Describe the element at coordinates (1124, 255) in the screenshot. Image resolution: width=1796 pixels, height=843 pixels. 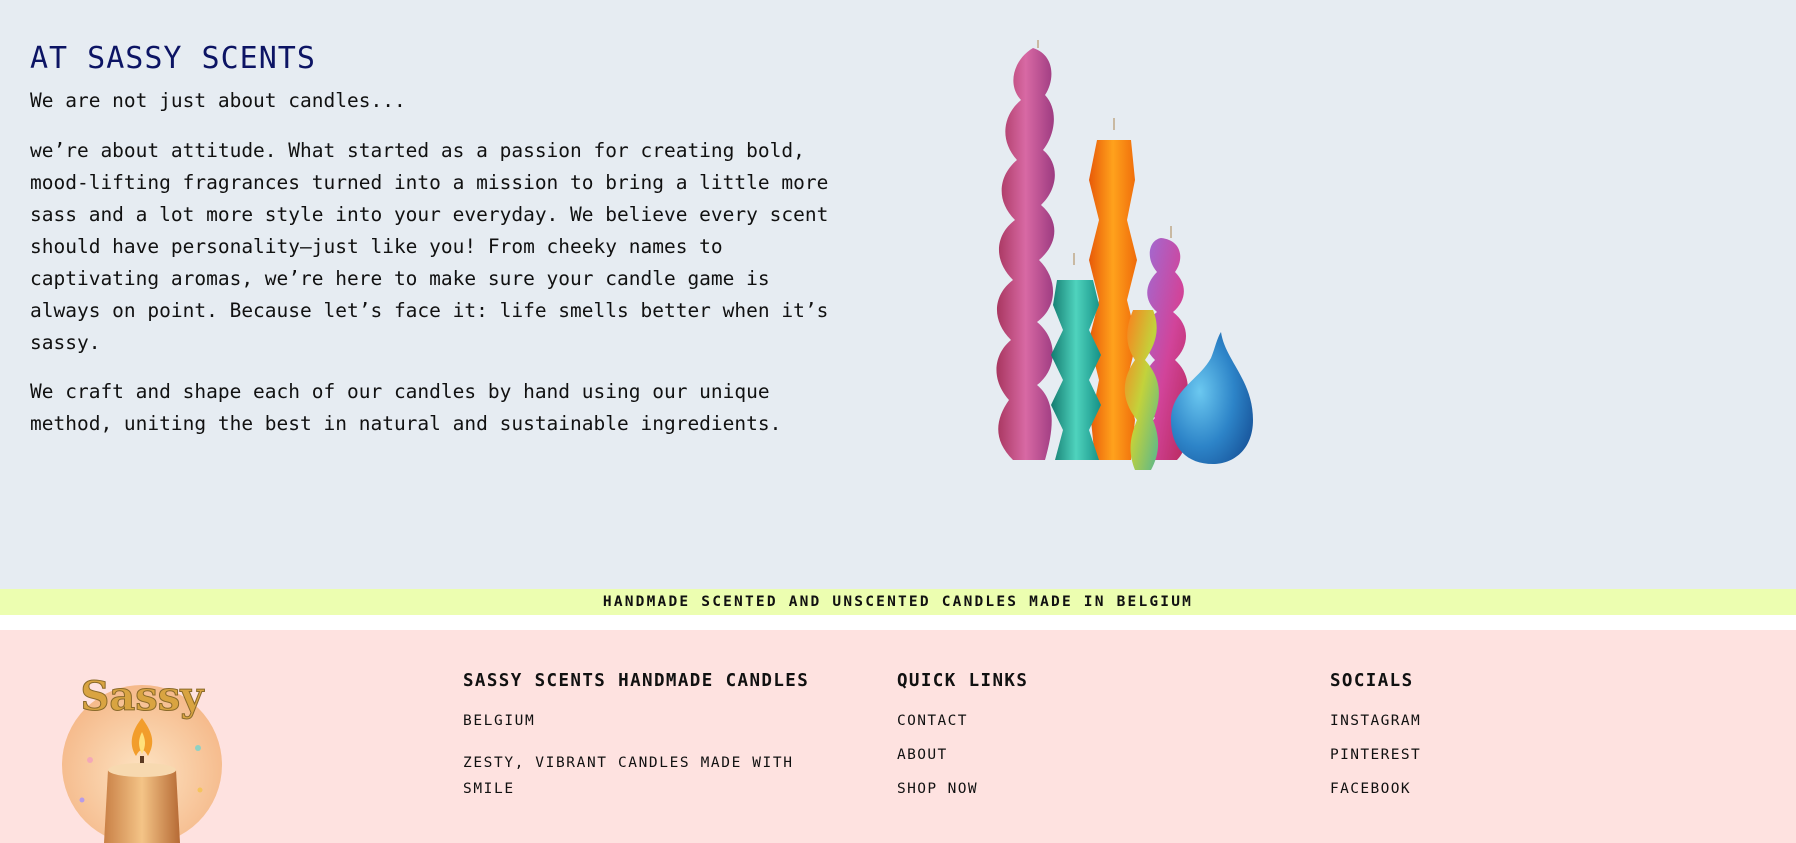
I see `candles-image` at that location.